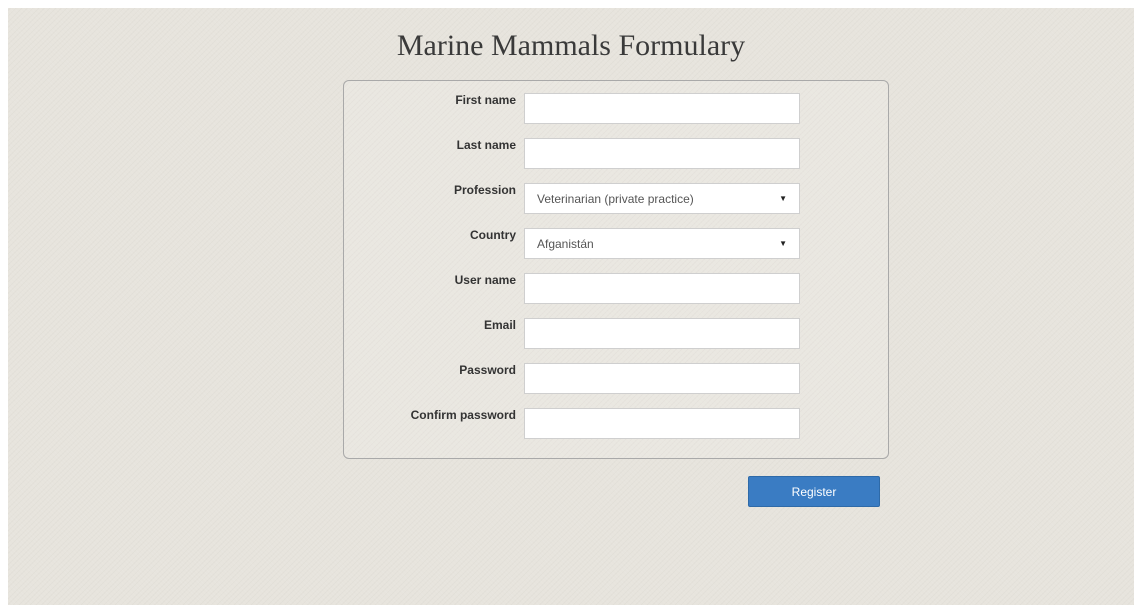 The width and height of the screenshot is (1134, 605). Describe the element at coordinates (662, 423) in the screenshot. I see `confirm-password-input` at that location.